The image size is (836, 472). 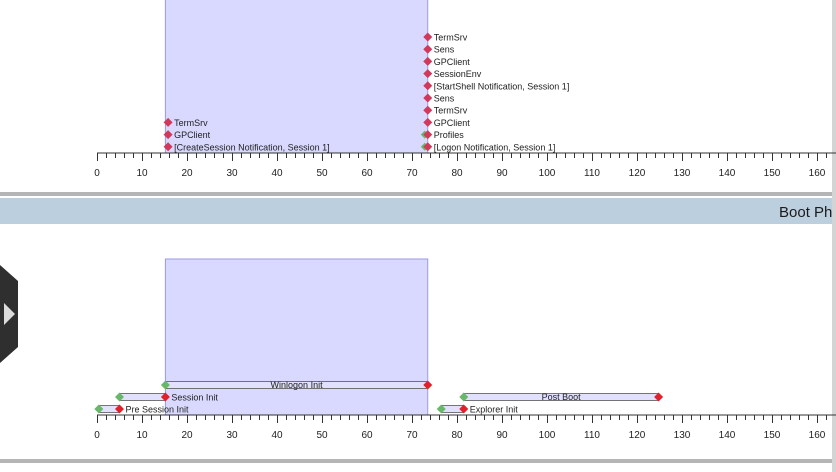 What do you see at coordinates (9, 314) in the screenshot?
I see `expand-panel-icon` at bounding box center [9, 314].